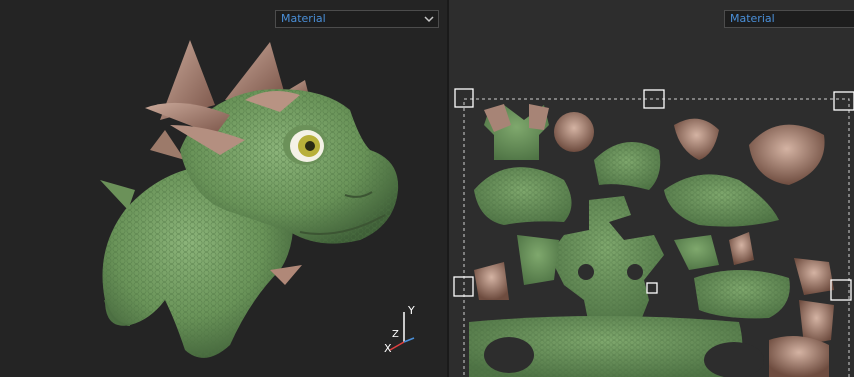 This screenshot has width=854, height=377. What do you see at coordinates (411, 310) in the screenshot?
I see `axis-y-label: Y` at bounding box center [411, 310].